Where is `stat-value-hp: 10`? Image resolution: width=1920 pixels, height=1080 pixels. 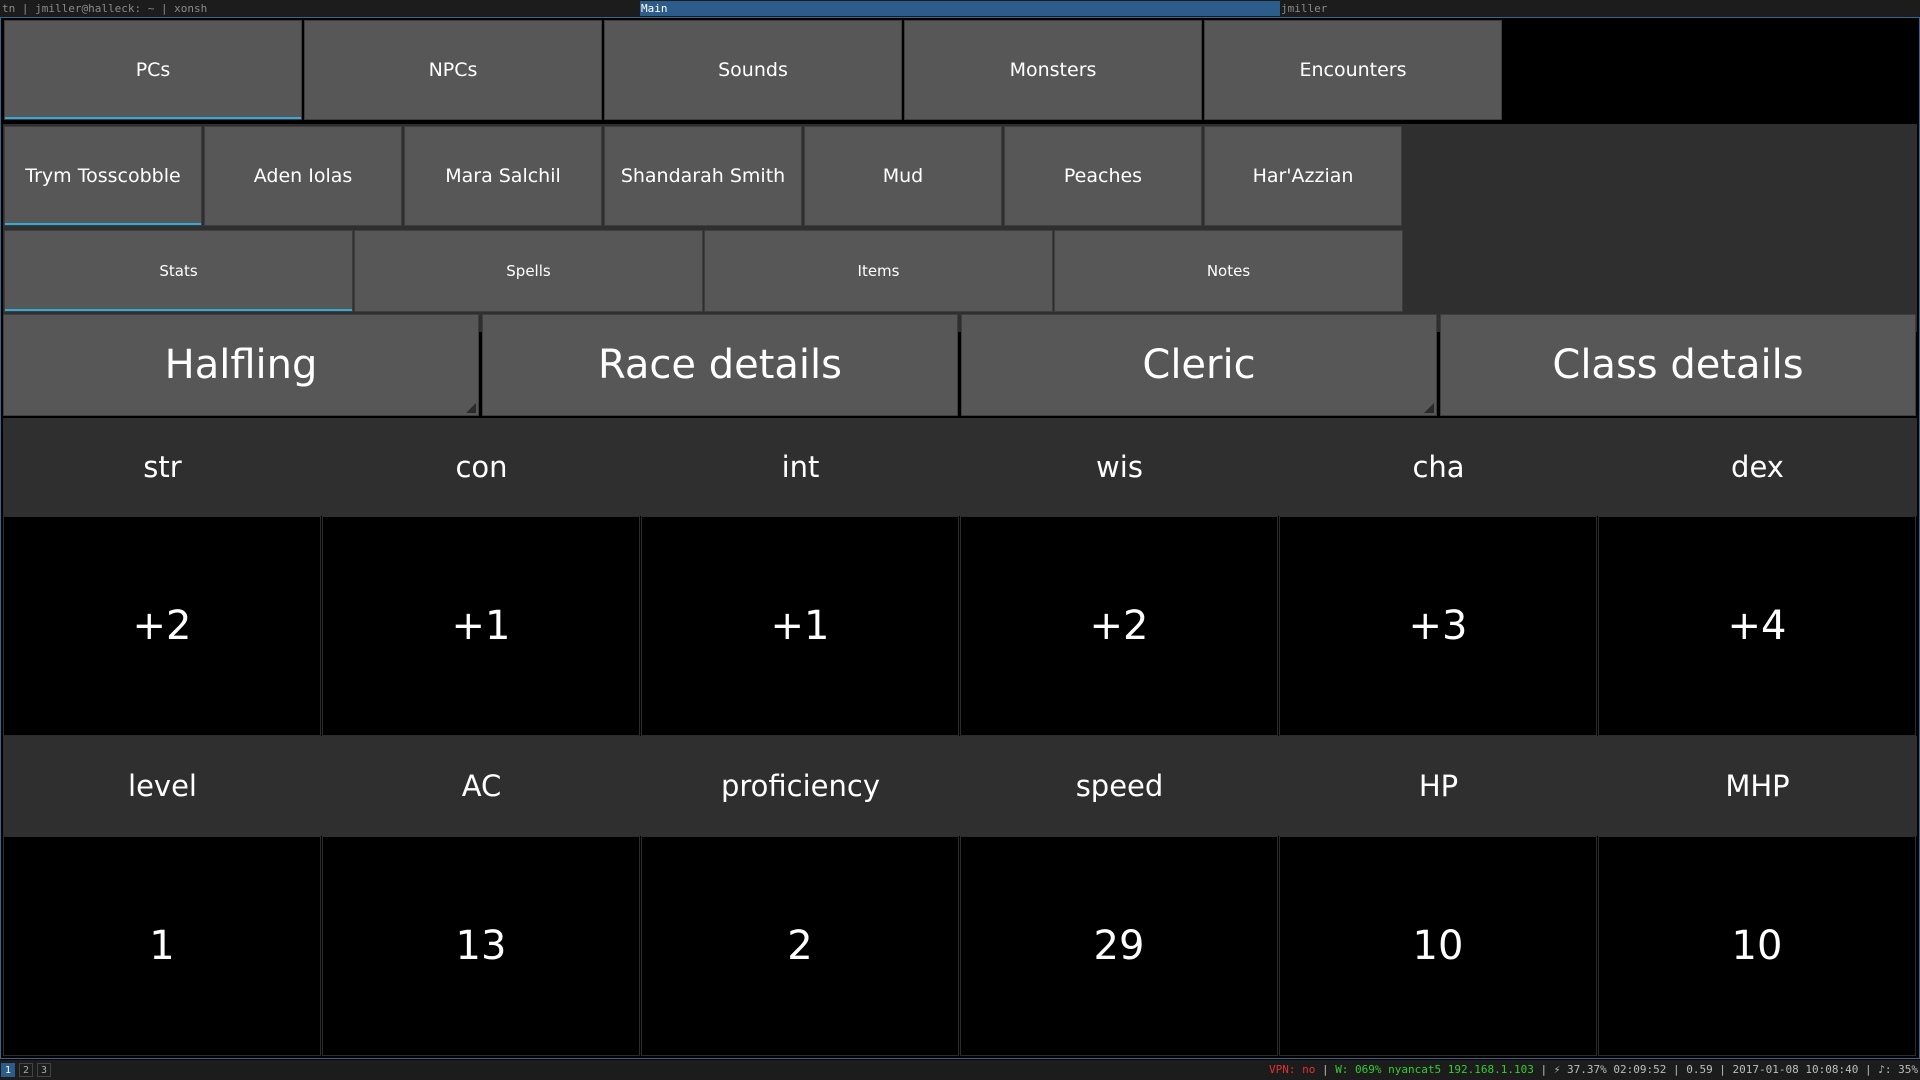
stat-value-hp: 10 is located at coordinates (1438, 946).